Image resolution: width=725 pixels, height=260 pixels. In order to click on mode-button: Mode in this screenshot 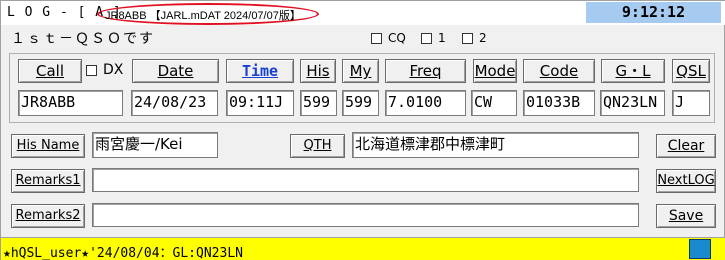, I will do `click(495, 71)`.